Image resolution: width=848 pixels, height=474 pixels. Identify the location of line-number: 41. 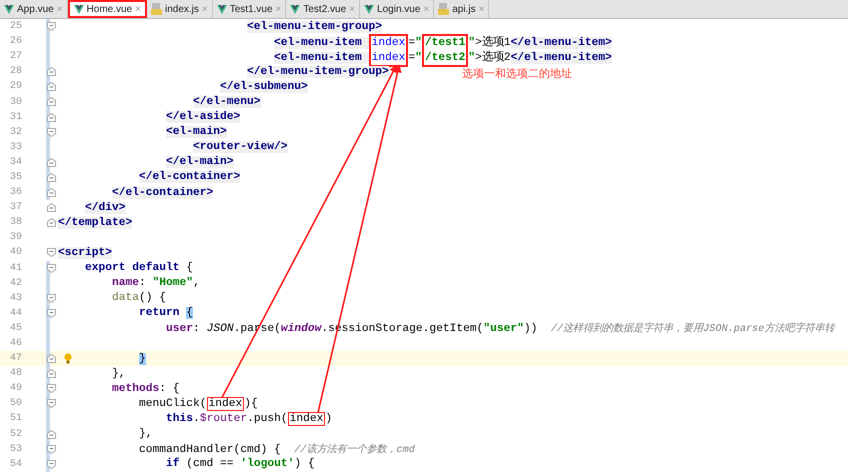
(15, 268).